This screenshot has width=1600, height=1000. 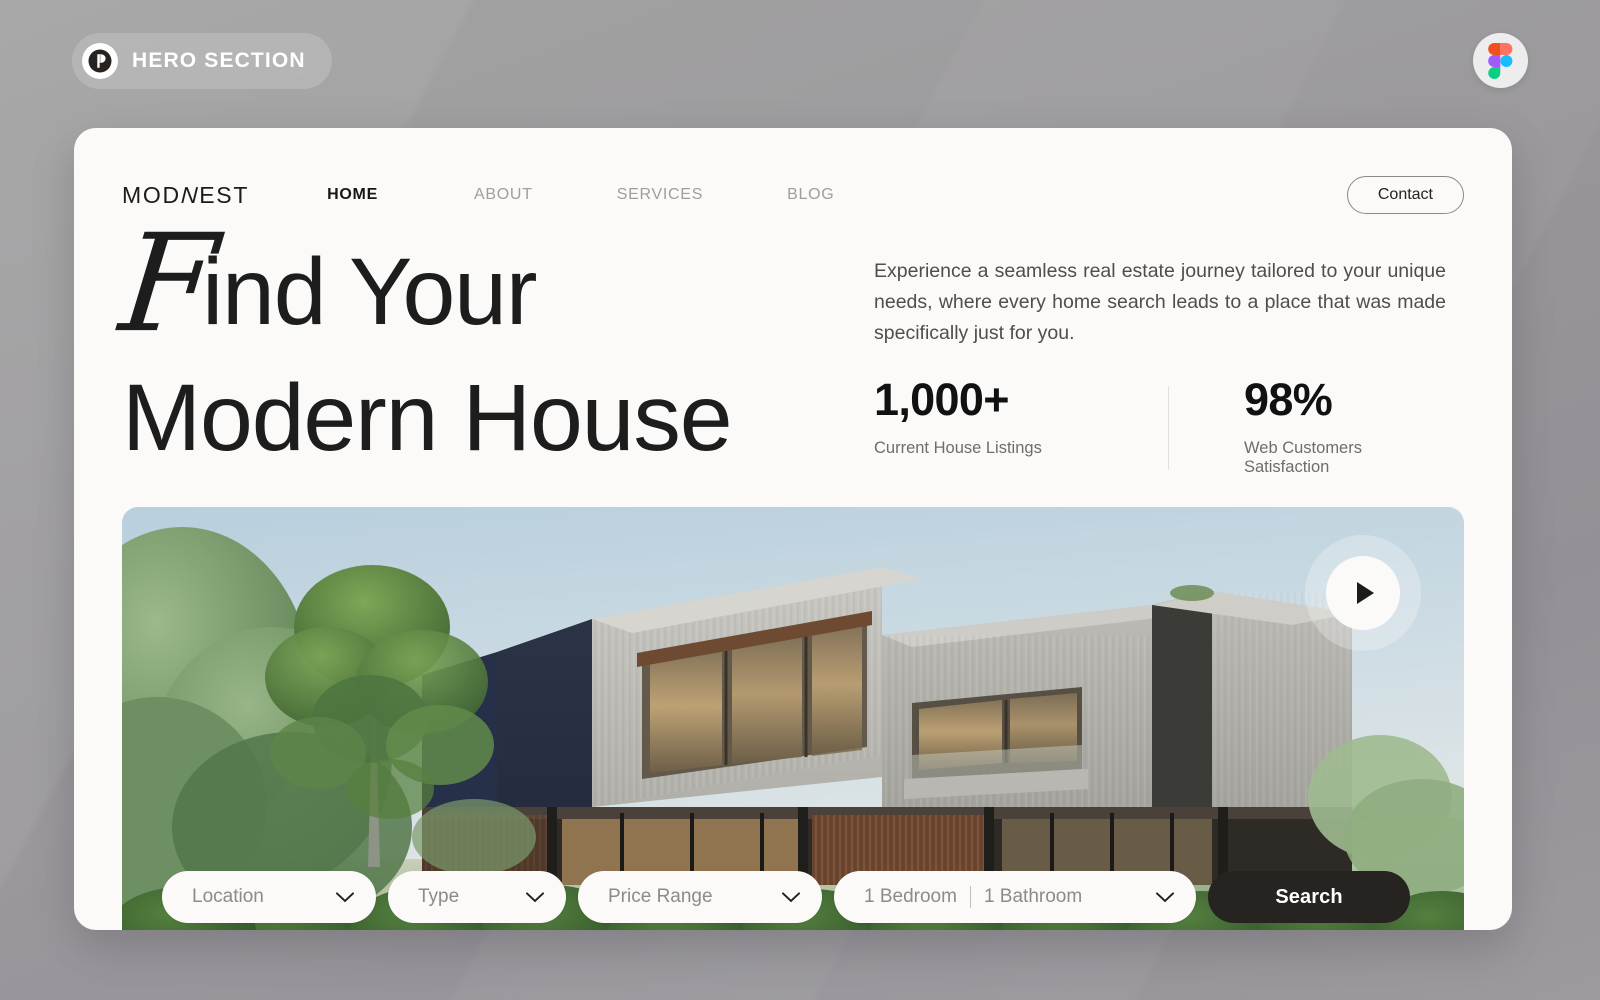 What do you see at coordinates (1500, 60) in the screenshot?
I see `figma-logo-icon` at bounding box center [1500, 60].